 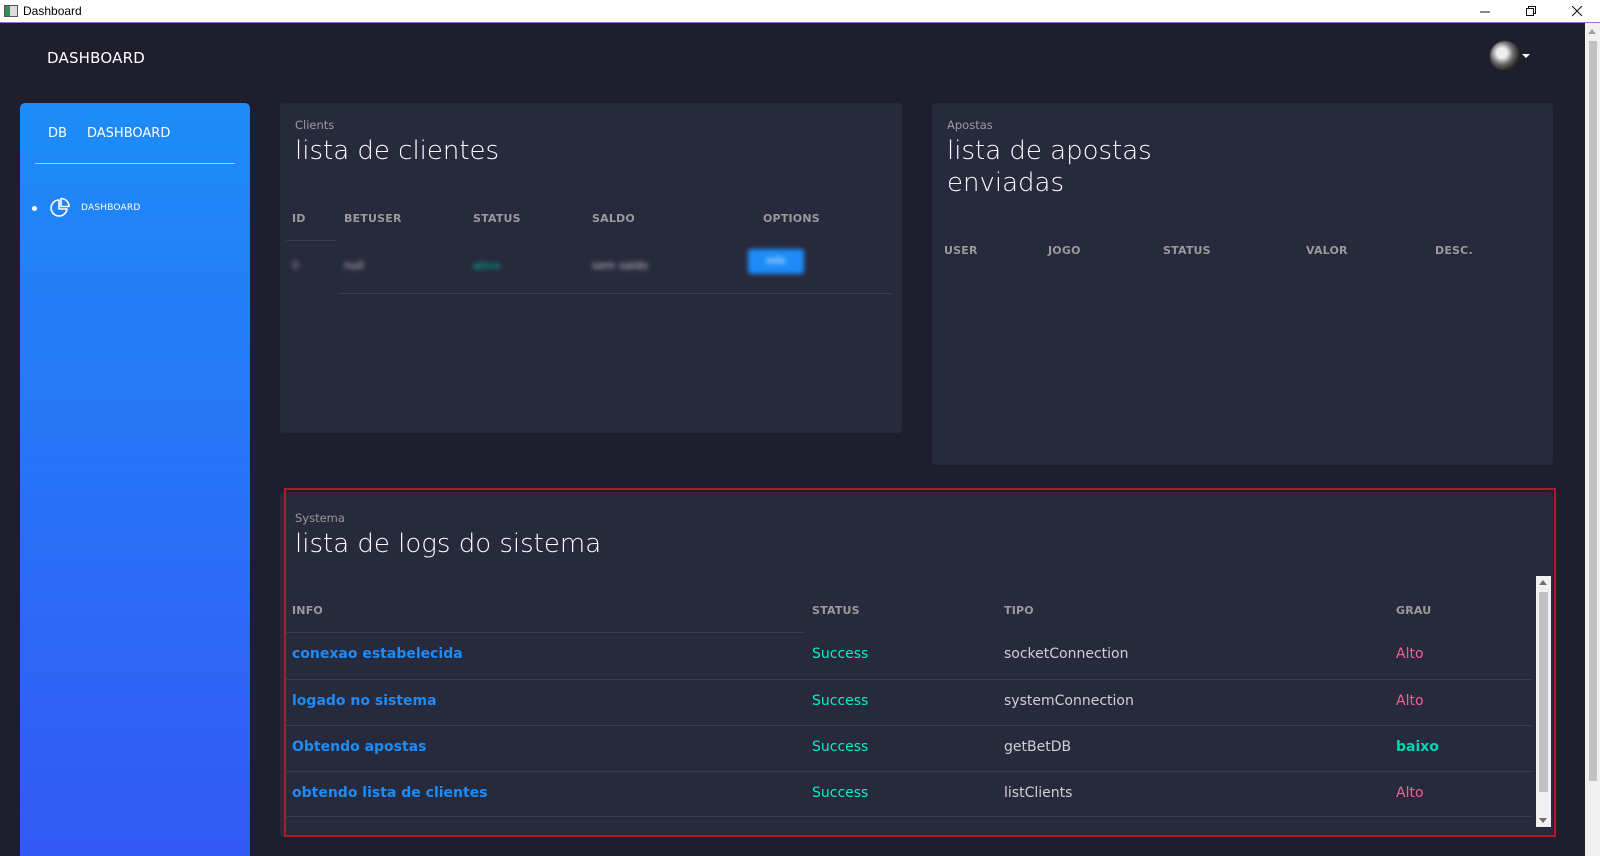 I want to click on table-header-user: USER, so click(x=961, y=250).